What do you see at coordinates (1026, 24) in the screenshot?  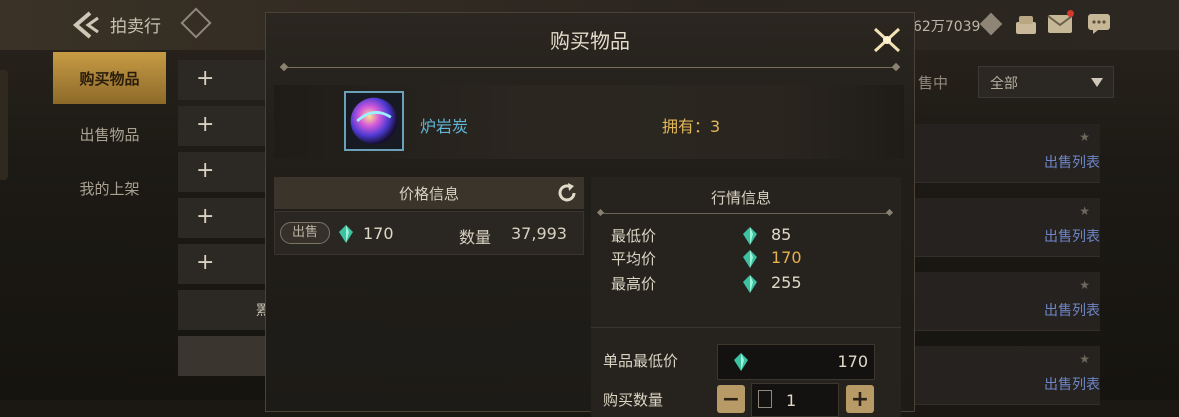 I see `cake-icon` at bounding box center [1026, 24].